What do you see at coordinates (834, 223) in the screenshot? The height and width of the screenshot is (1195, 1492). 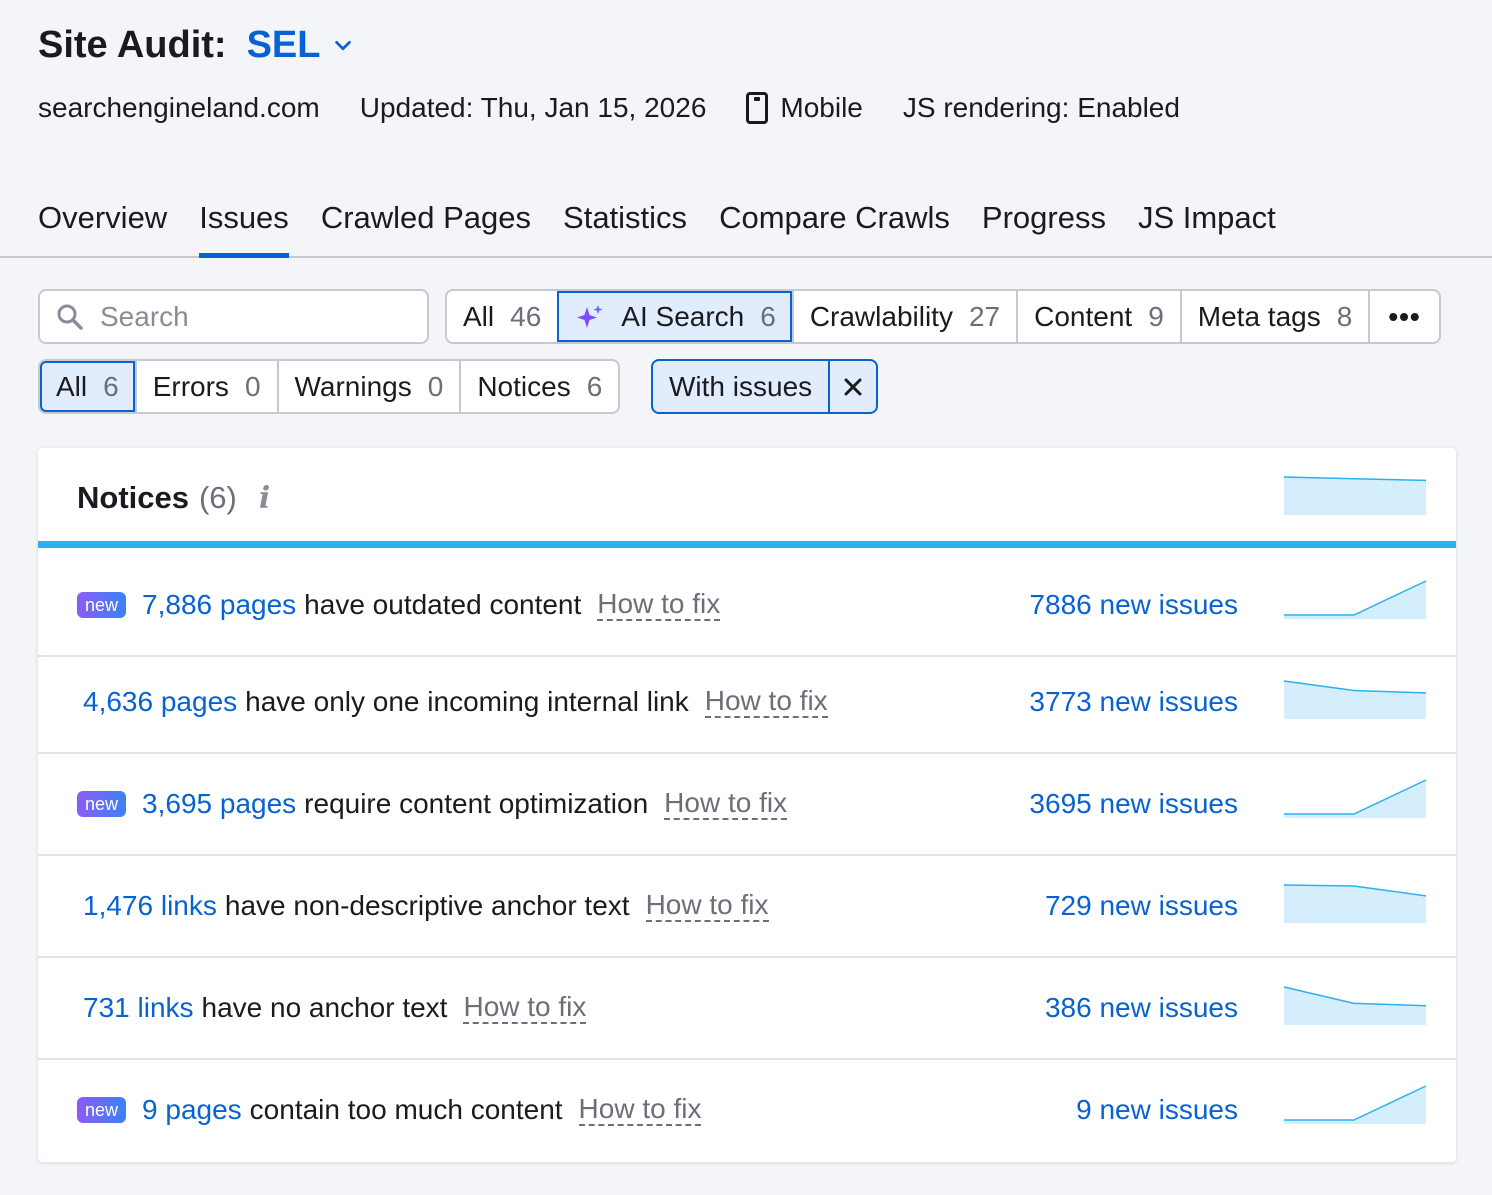 I see `tab-compare-crawls: Compare Crawls` at bounding box center [834, 223].